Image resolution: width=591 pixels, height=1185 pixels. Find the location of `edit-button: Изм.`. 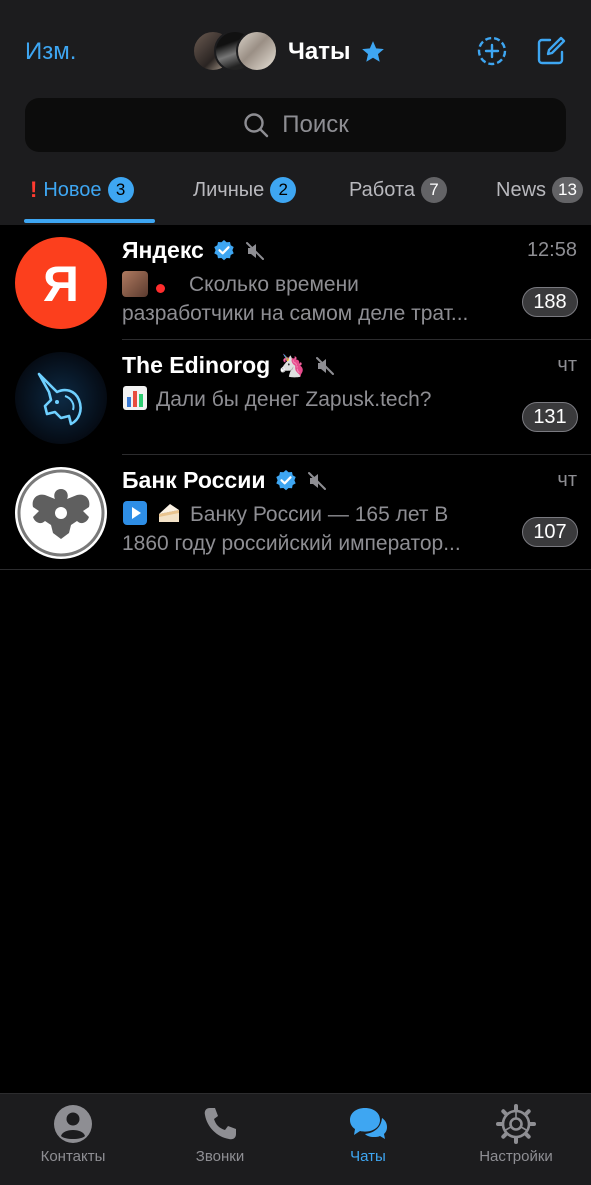

edit-button: Изм. is located at coordinates (50, 52).